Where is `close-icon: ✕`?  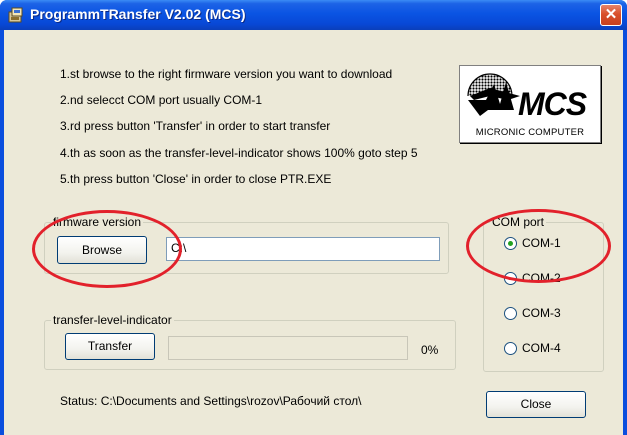 close-icon: ✕ is located at coordinates (611, 14).